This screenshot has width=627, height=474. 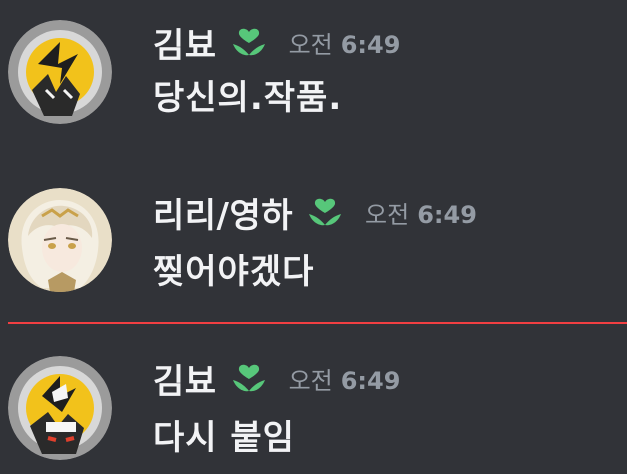 What do you see at coordinates (224, 438) in the screenshot?
I see `message-content: 다시 붙임` at bounding box center [224, 438].